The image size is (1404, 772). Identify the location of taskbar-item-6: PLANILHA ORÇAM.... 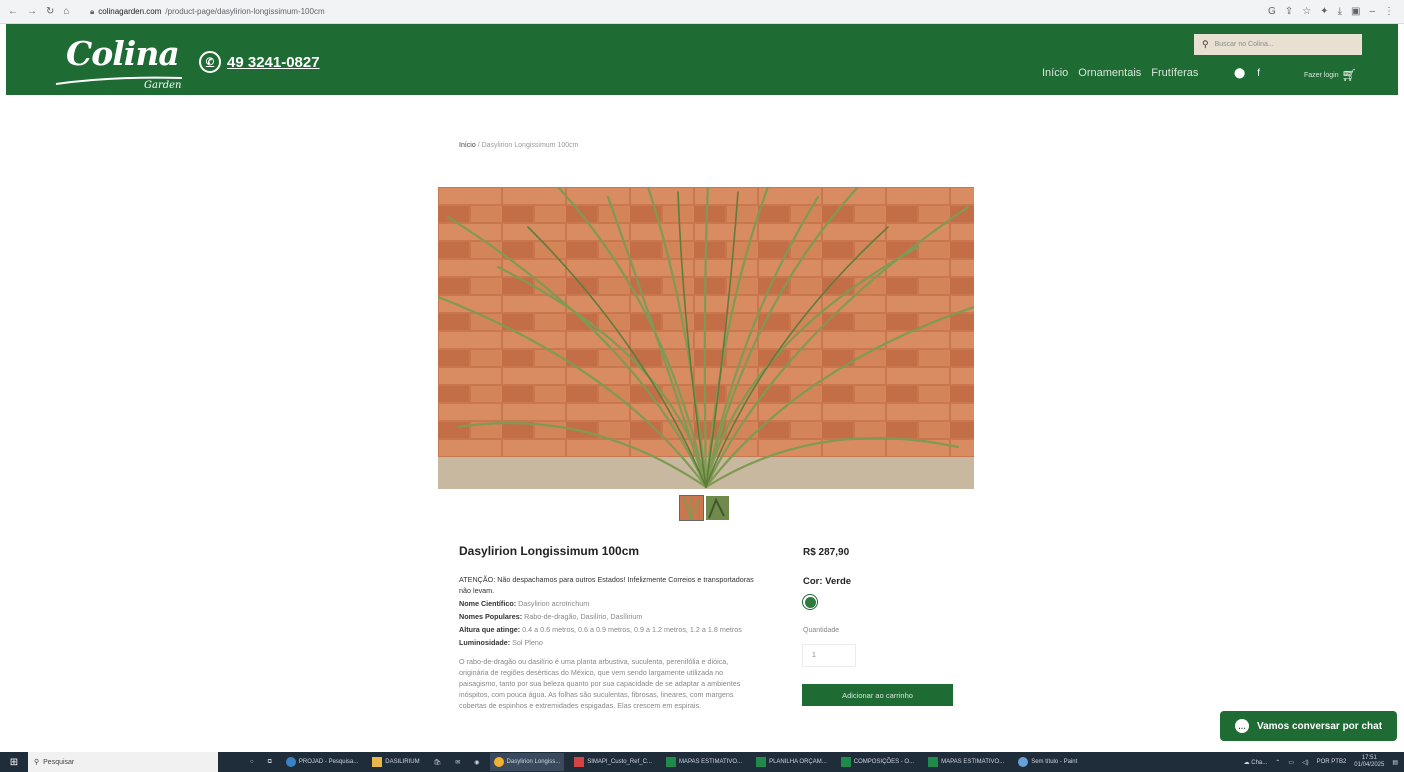
(791, 762).